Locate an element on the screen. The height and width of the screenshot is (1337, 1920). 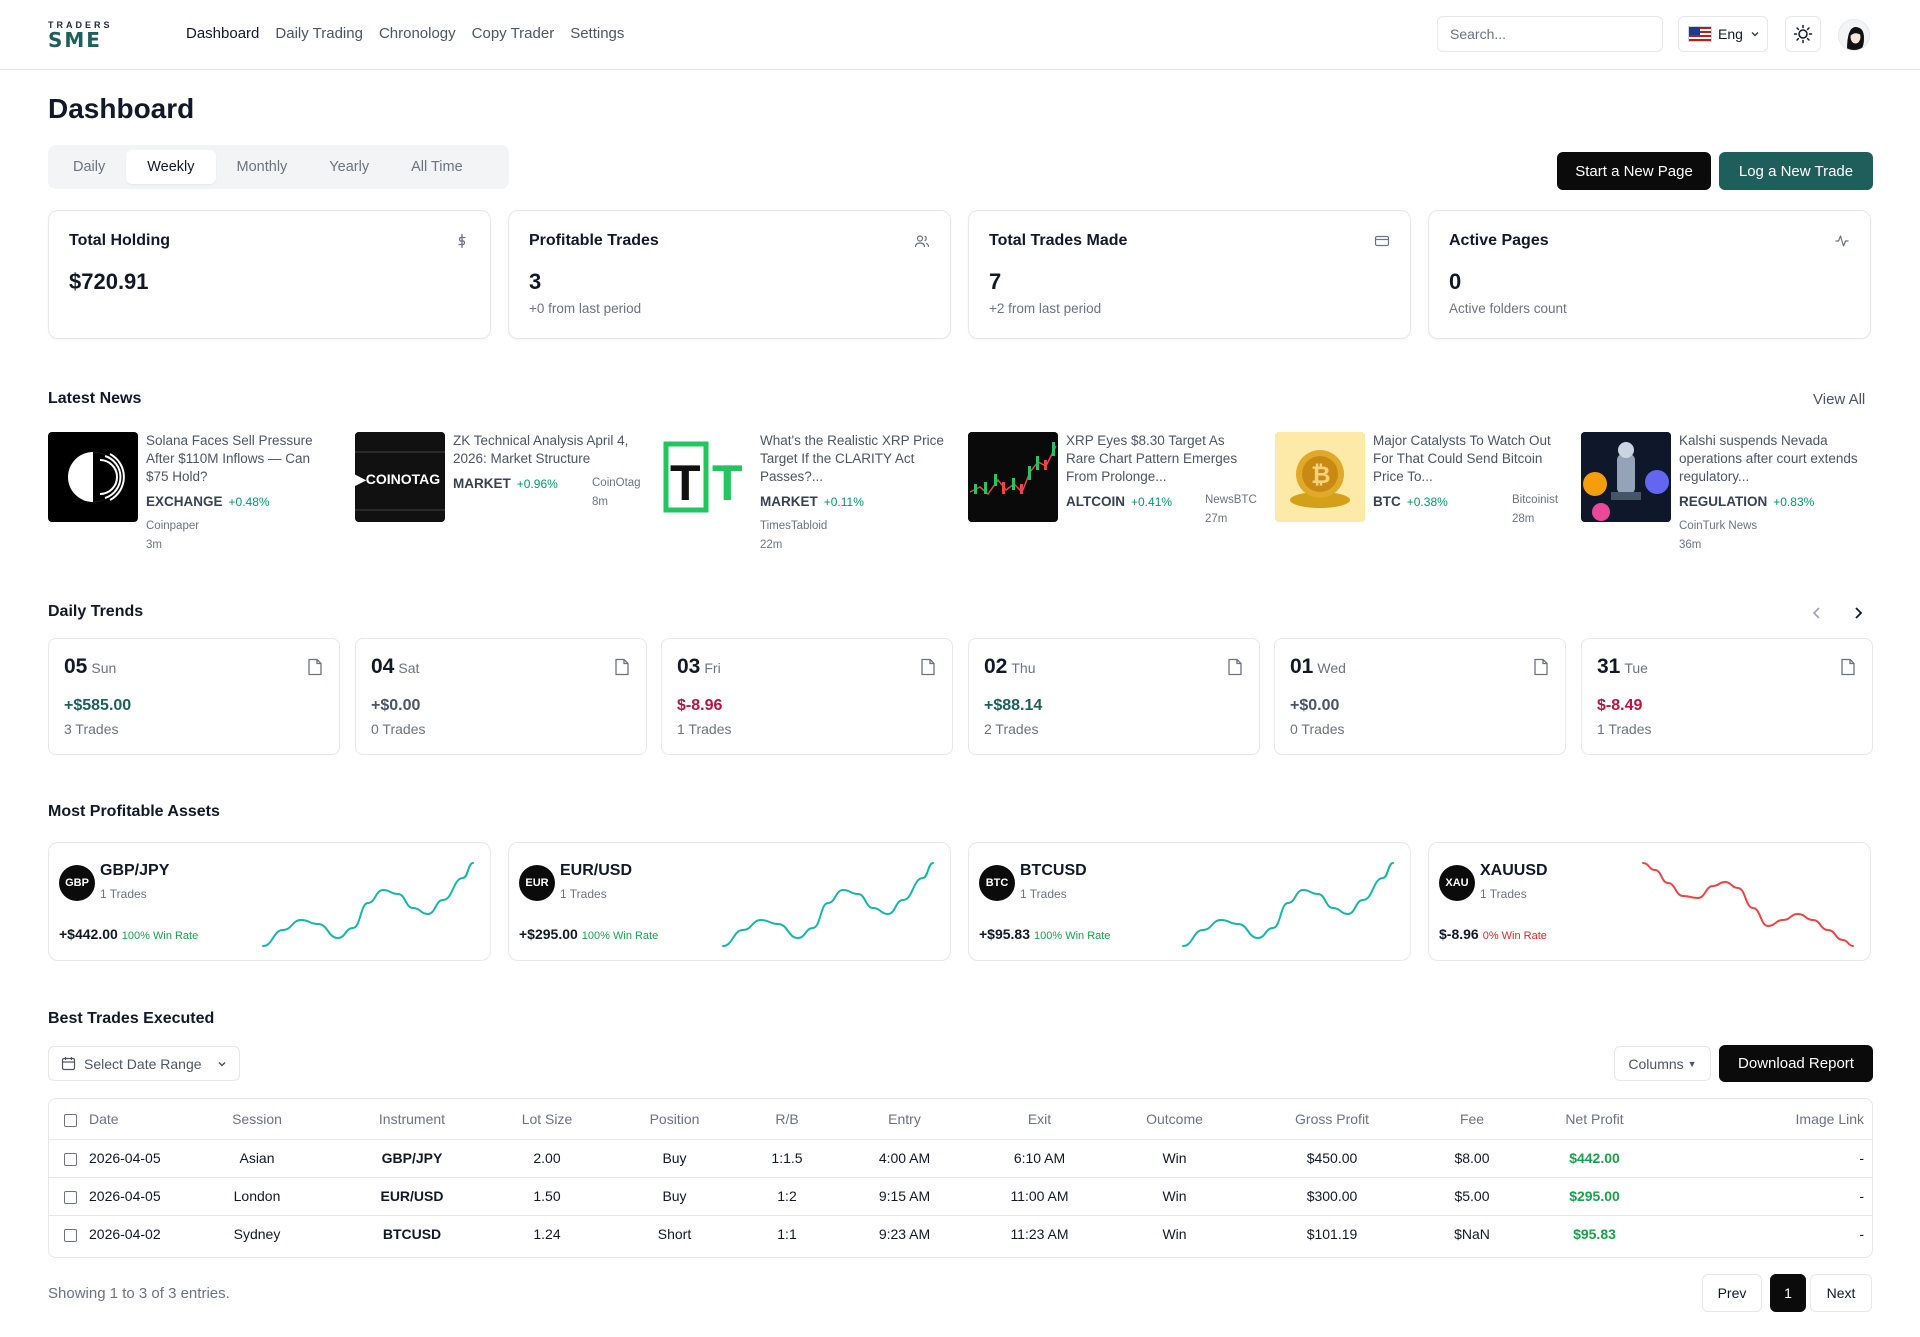
nav-chronology: Chronology is located at coordinates (417, 33).